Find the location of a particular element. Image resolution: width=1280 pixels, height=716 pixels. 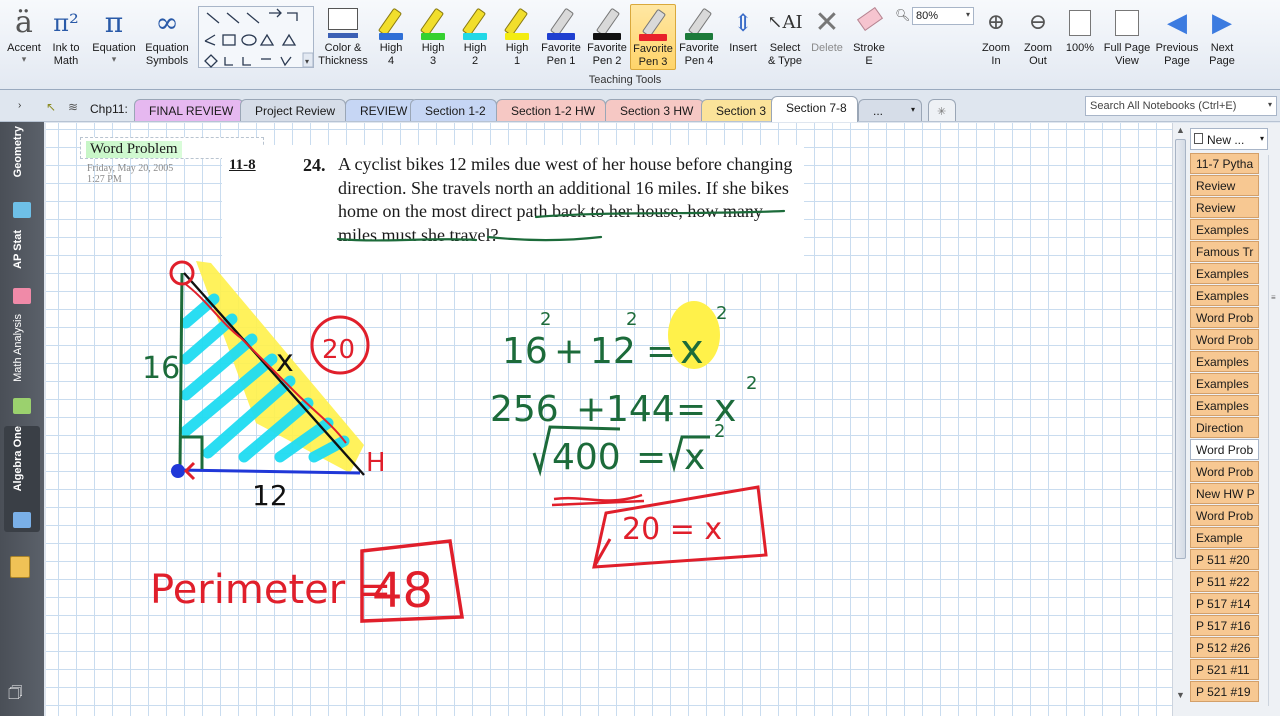

highlighter-icon is located at coordinates (517, 23).